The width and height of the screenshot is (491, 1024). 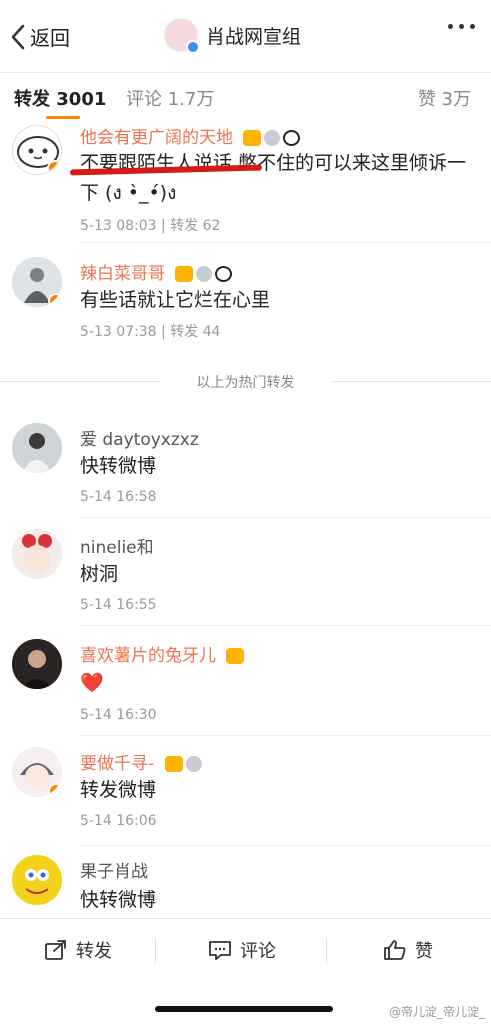 What do you see at coordinates (18, 36) in the screenshot?
I see `chevron-left-icon` at bounding box center [18, 36].